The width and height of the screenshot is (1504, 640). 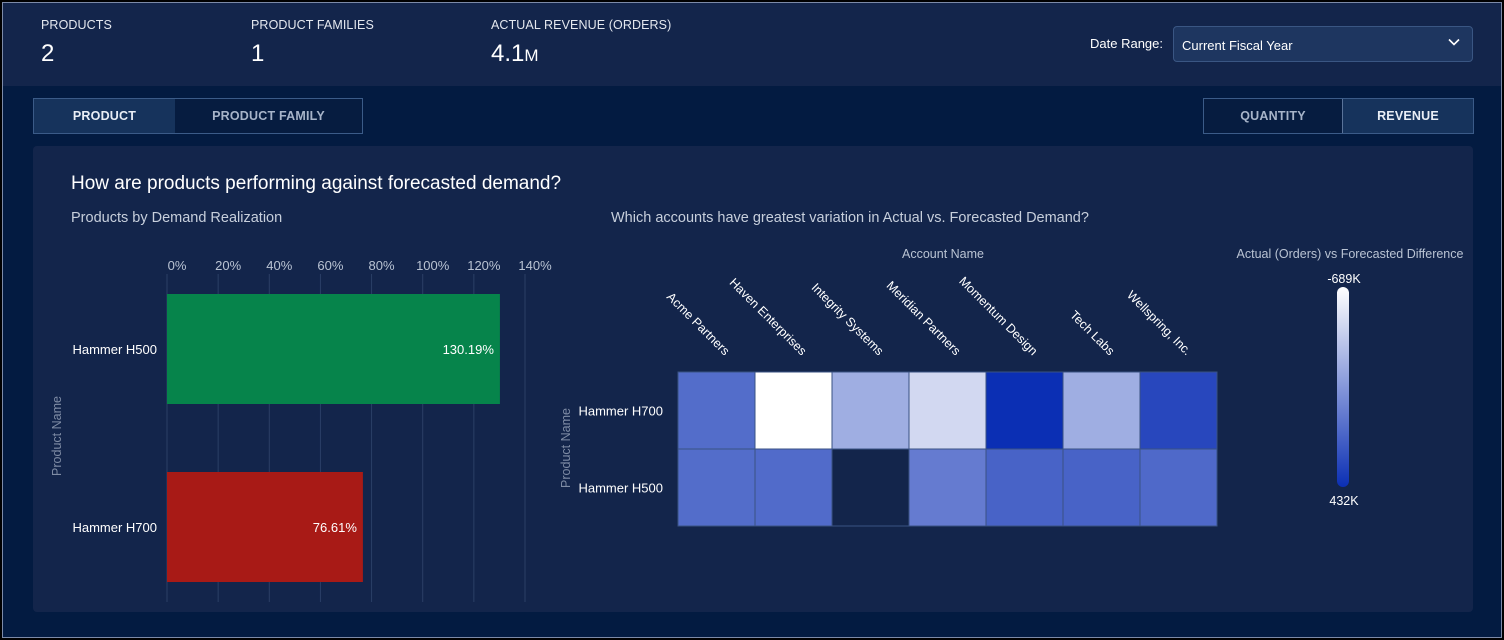 What do you see at coordinates (268, 116) in the screenshot?
I see `tab-product-family: PRODUCT FAMILY` at bounding box center [268, 116].